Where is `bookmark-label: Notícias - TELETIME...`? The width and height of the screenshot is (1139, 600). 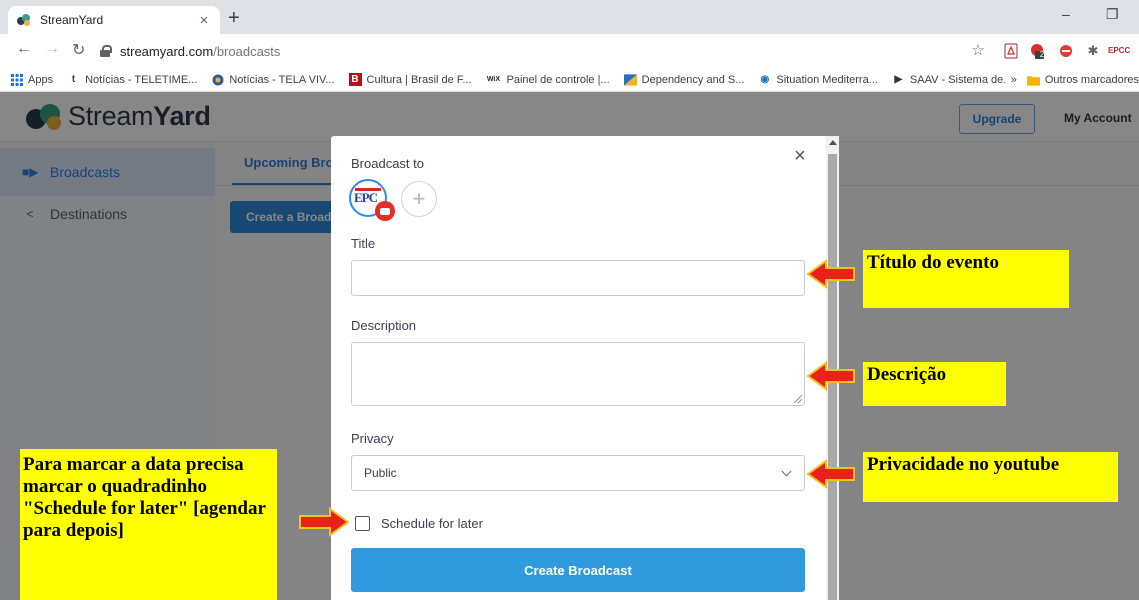
bookmark-label: Notícias - TELETIME... is located at coordinates (141, 79).